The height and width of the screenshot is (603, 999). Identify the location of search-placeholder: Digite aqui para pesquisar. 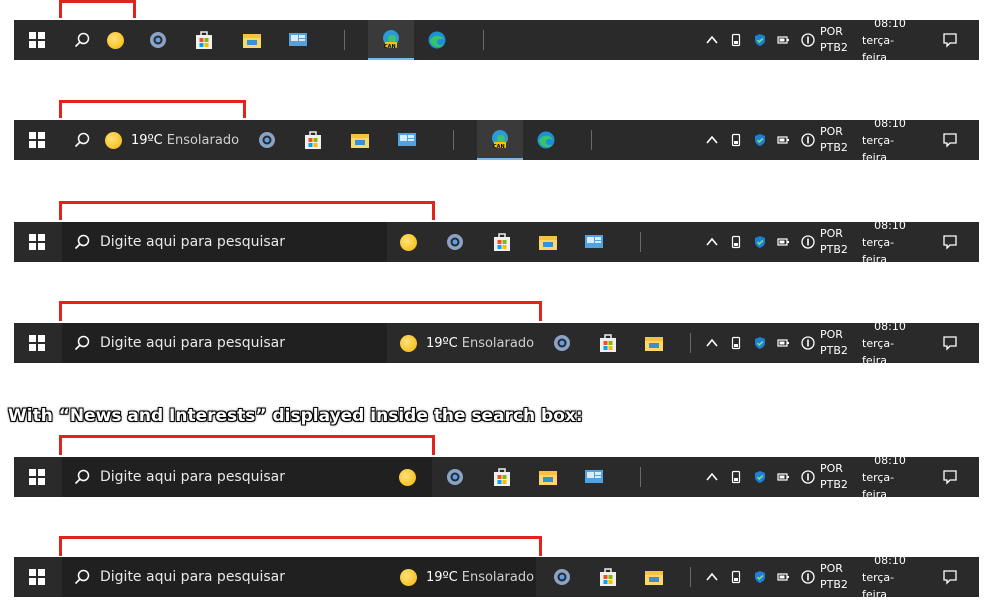
(193, 577).